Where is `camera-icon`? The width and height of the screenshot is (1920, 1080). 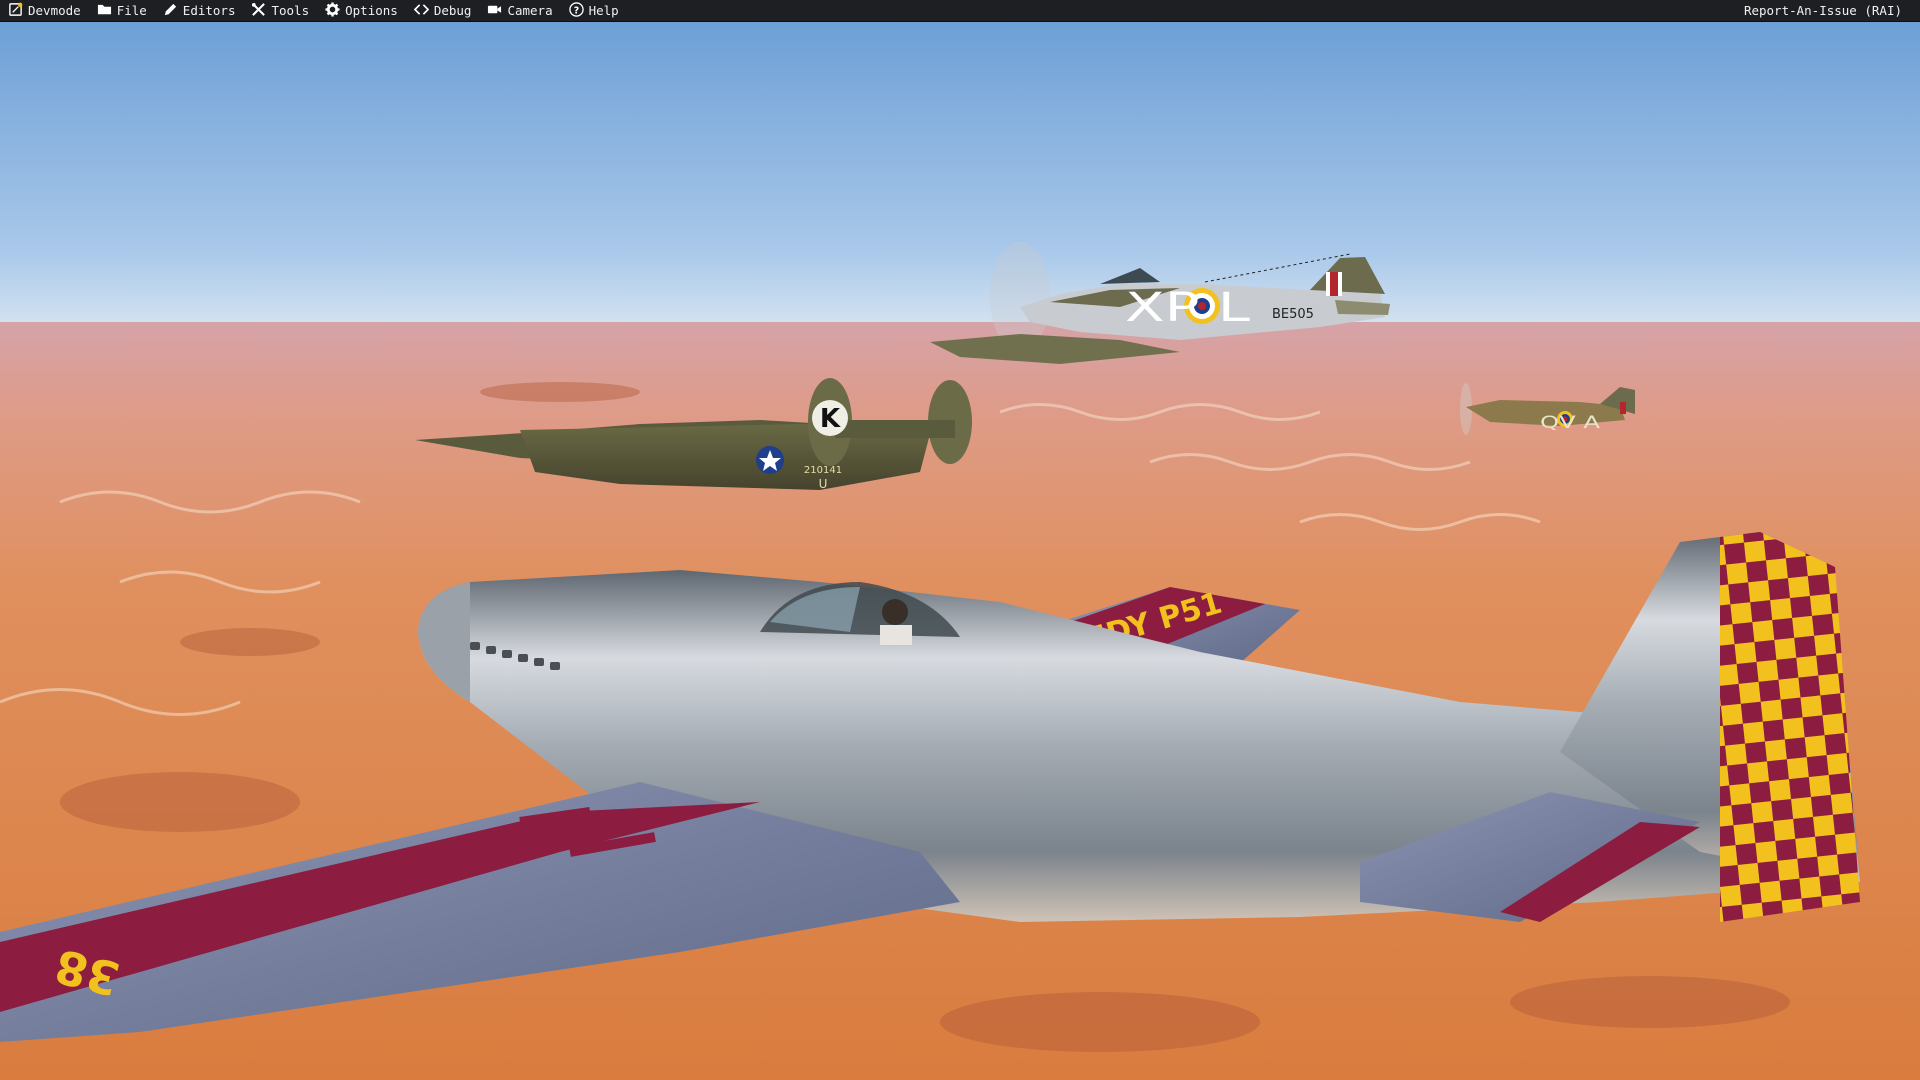 camera-icon is located at coordinates (494, 11).